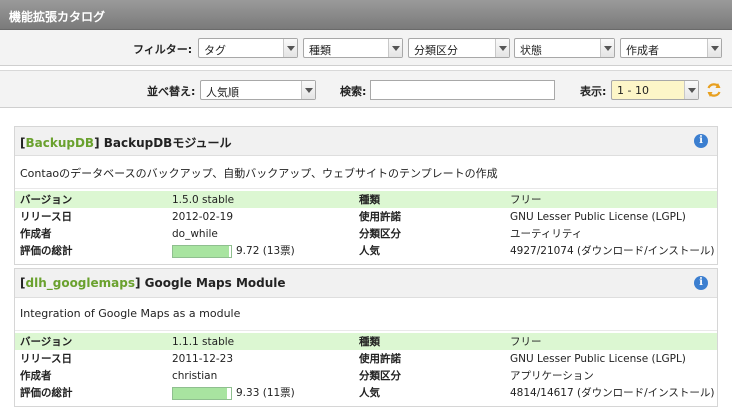  I want to click on popularity-value: 4927/21074 (ダウンロード/インストール), so click(612, 251).